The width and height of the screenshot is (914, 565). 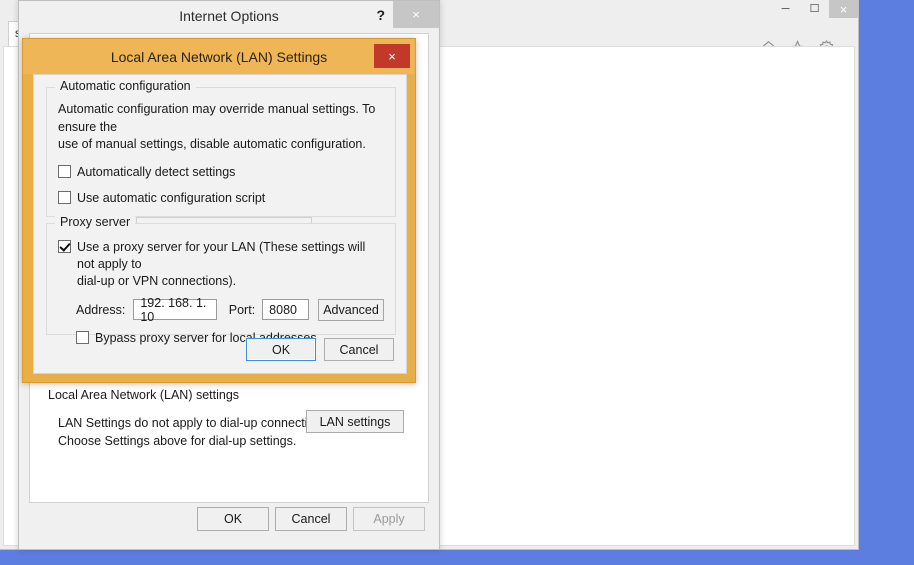 What do you see at coordinates (233, 519) in the screenshot?
I see `internet-options-ok-button: OK` at bounding box center [233, 519].